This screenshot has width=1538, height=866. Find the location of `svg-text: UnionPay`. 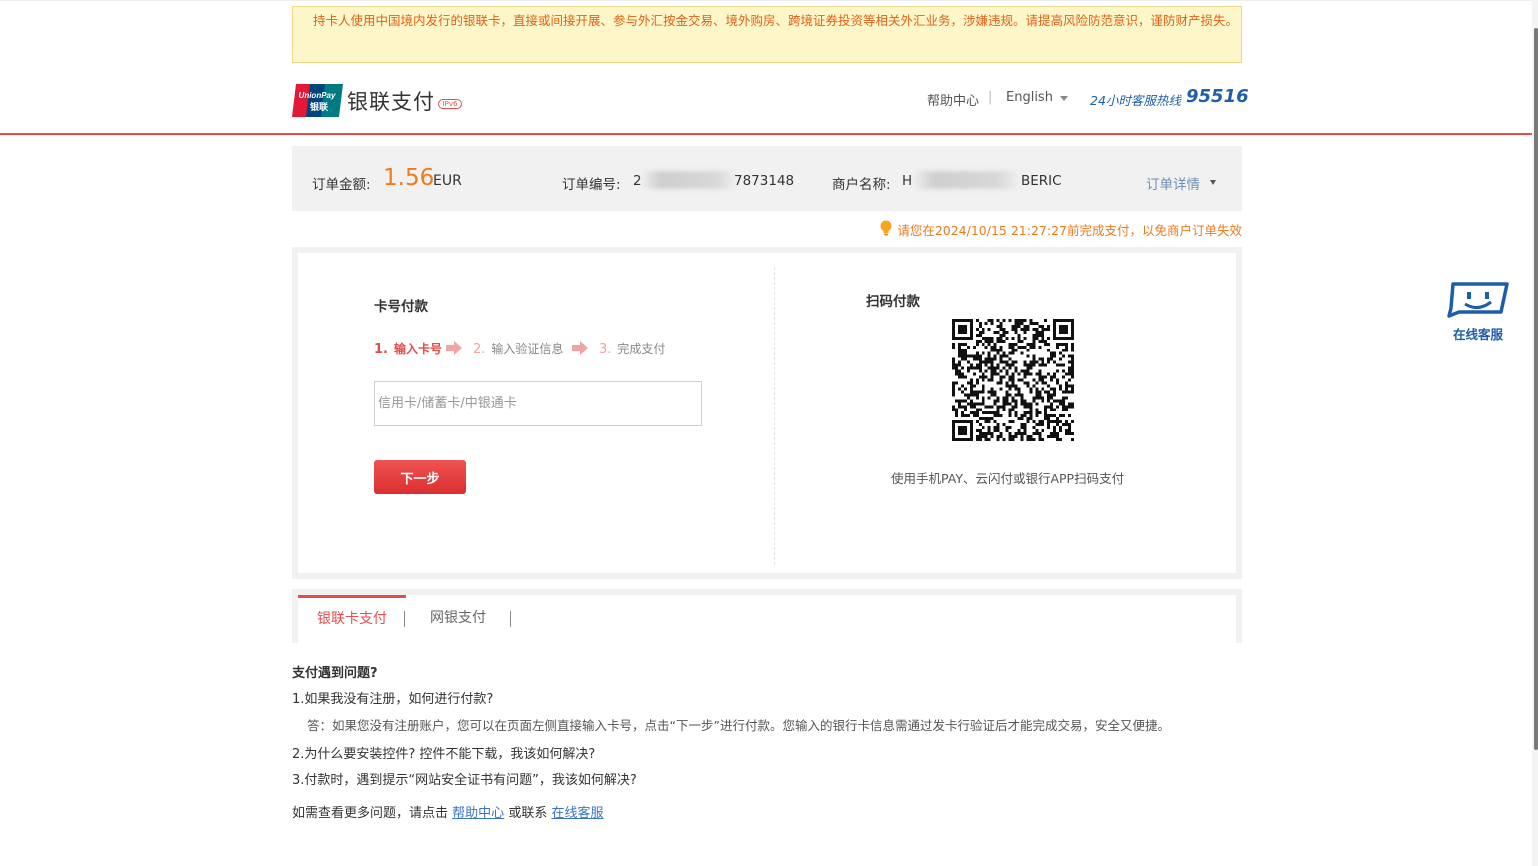

svg-text: UnionPay is located at coordinates (317, 95).